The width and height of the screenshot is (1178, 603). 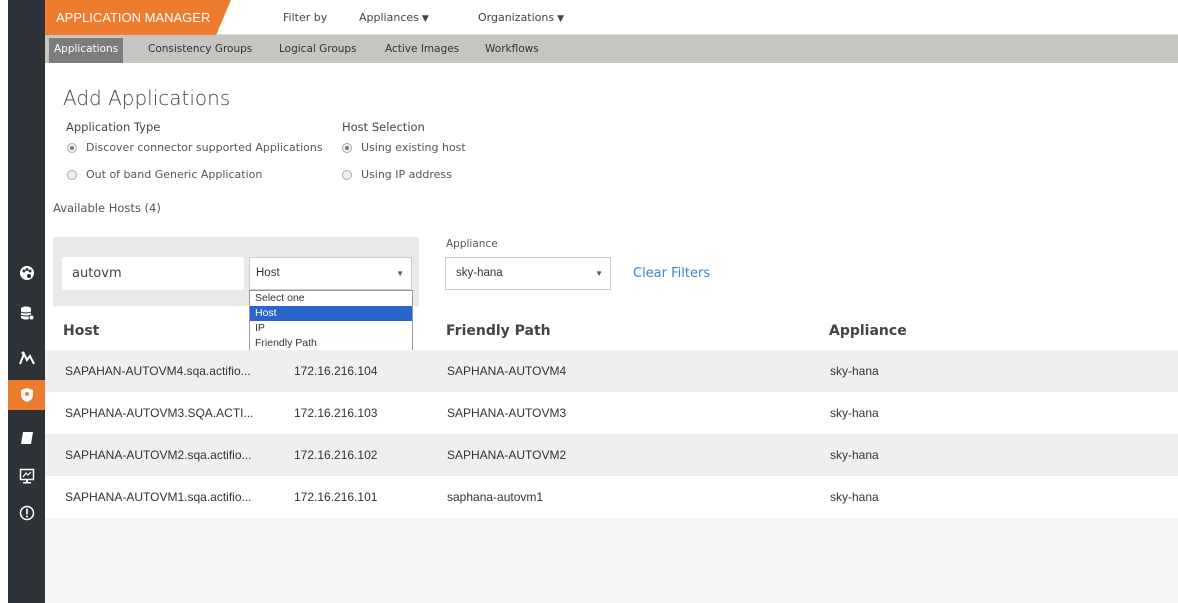 I want to click on chart-icon, so click(x=26, y=358).